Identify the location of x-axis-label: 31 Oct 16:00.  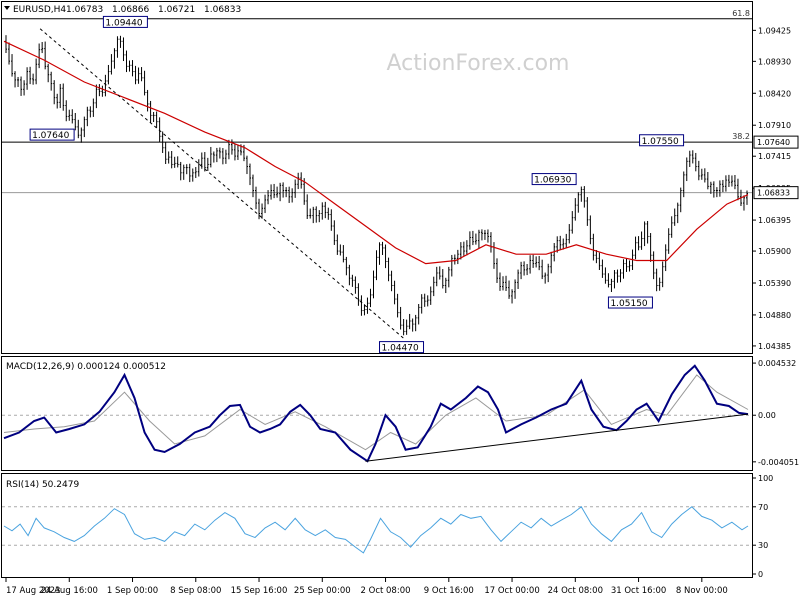
(638, 591).